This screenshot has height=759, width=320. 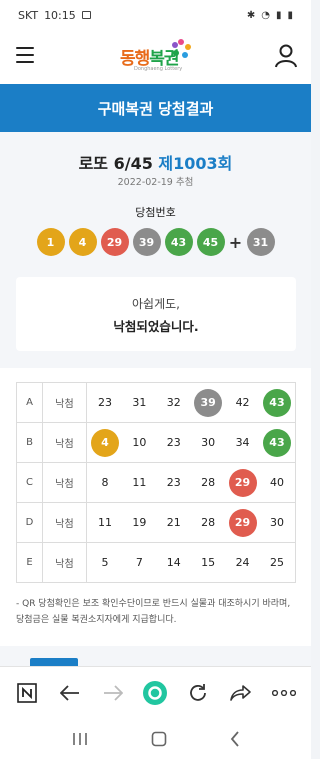 What do you see at coordinates (235, 738) in the screenshot?
I see `back-icon` at bounding box center [235, 738].